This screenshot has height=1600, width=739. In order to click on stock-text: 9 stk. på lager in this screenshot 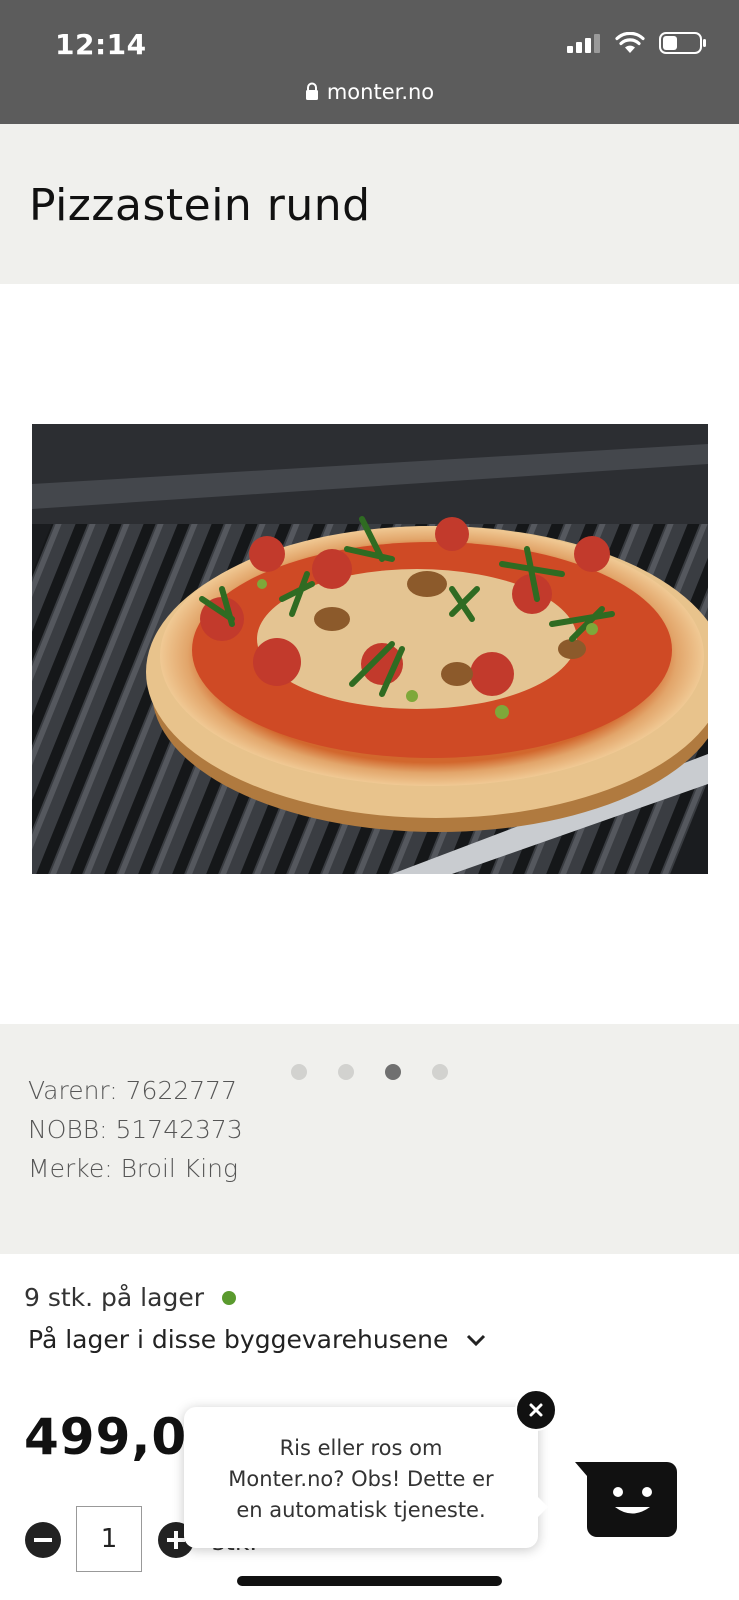, I will do `click(114, 1297)`.